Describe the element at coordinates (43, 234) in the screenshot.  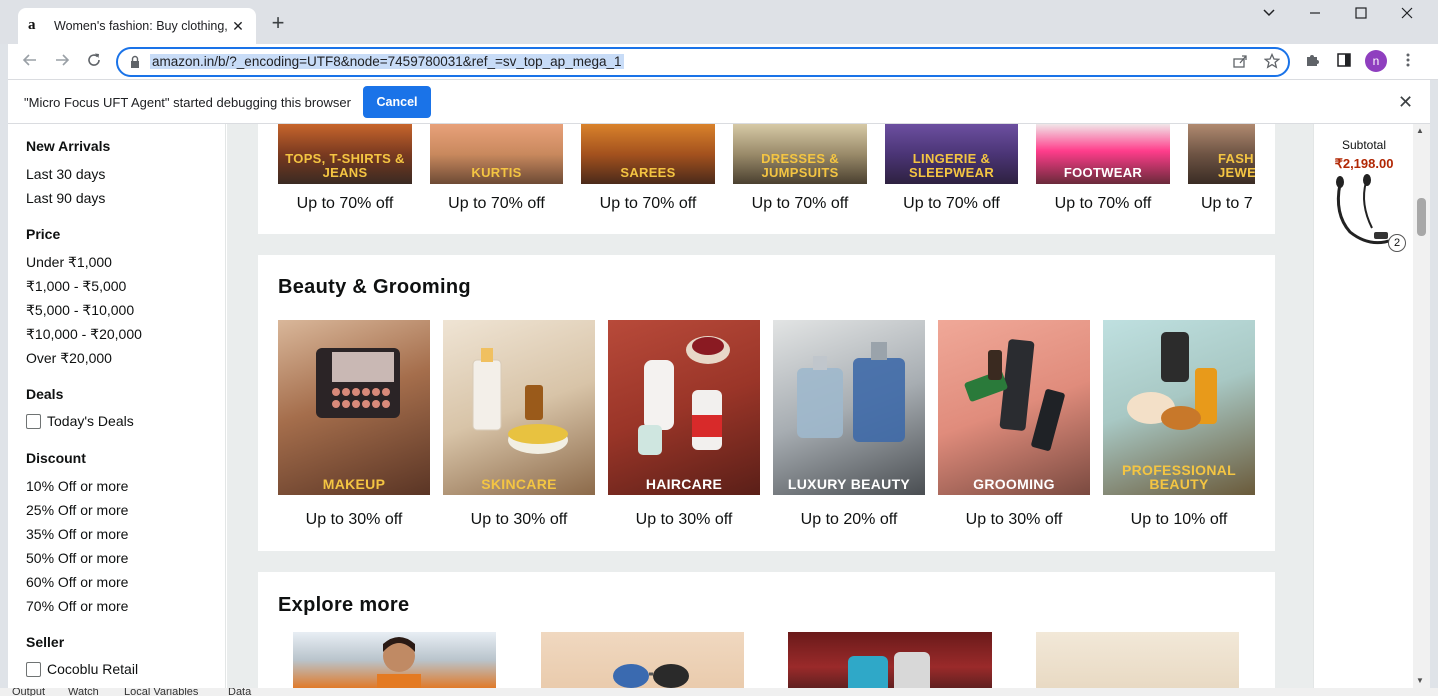
I see `filter-heading-price: Price` at that location.